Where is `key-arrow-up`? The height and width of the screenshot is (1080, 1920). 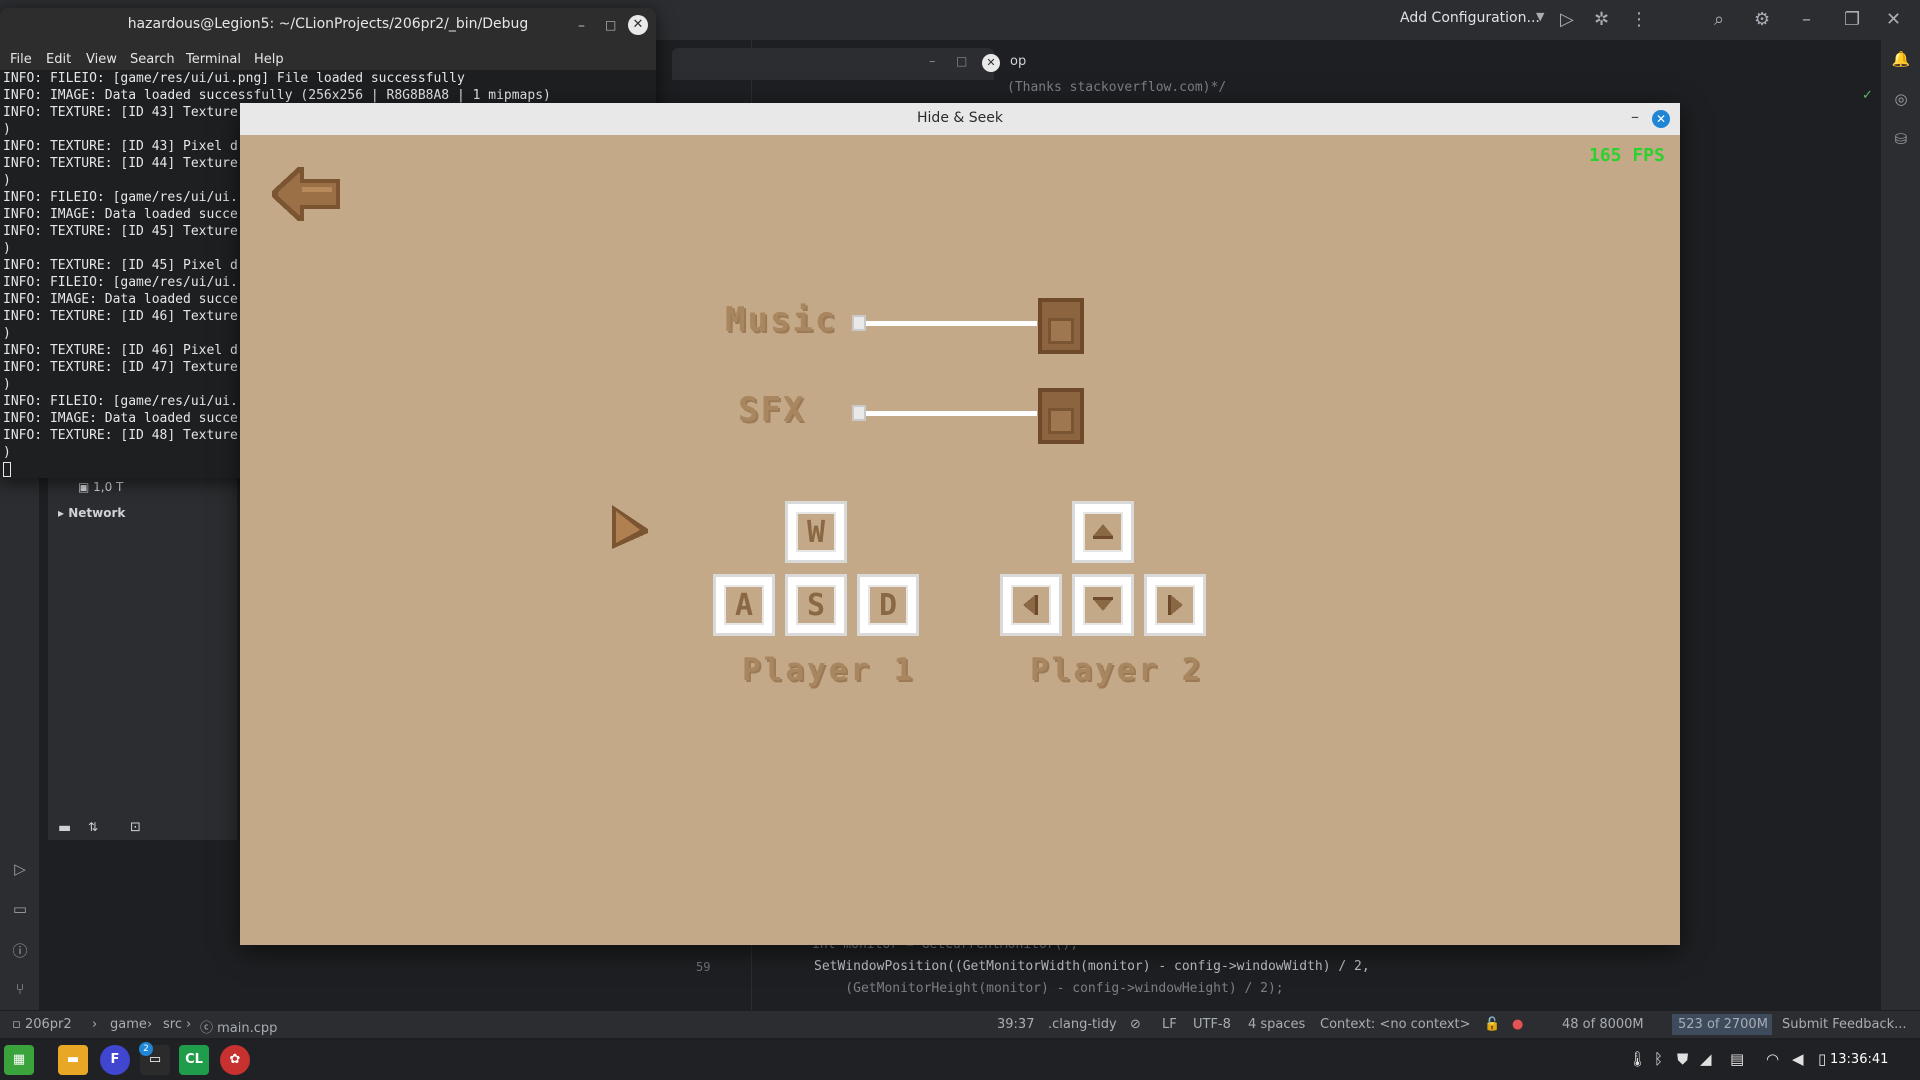
key-arrow-up is located at coordinates (1103, 532).